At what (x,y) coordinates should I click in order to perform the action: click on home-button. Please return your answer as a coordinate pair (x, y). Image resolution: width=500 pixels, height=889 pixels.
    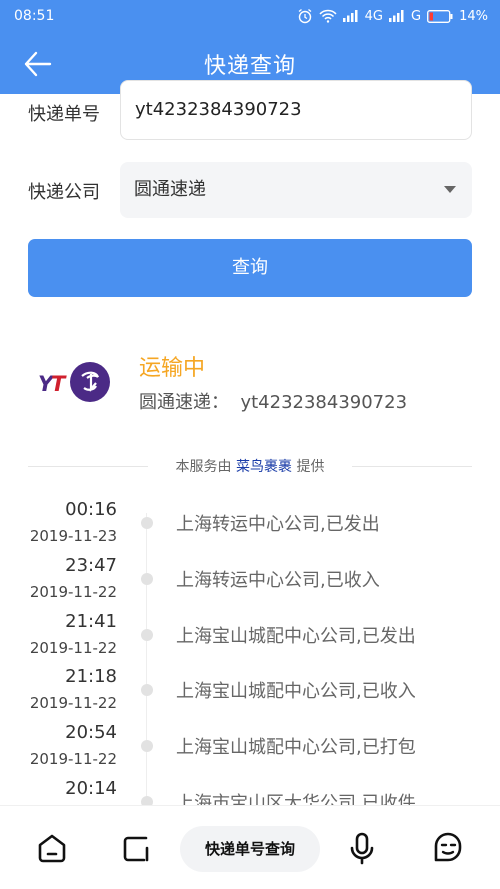
    Looking at the image, I should click on (52, 848).